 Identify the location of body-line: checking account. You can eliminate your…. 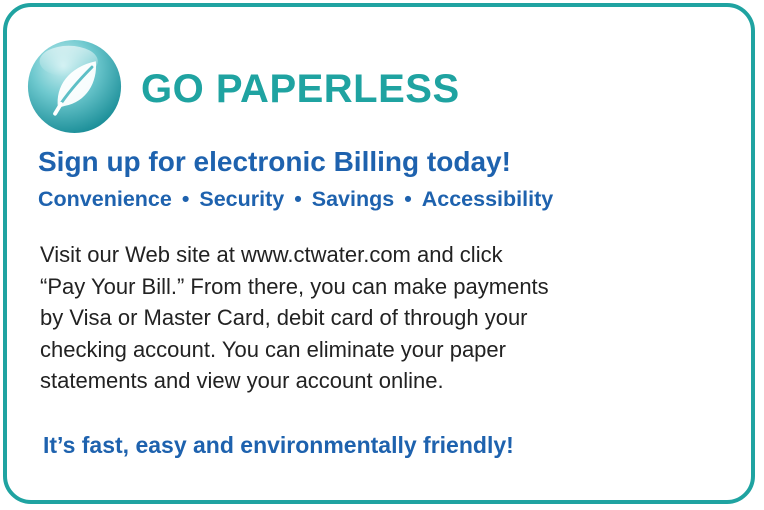
(273, 349).